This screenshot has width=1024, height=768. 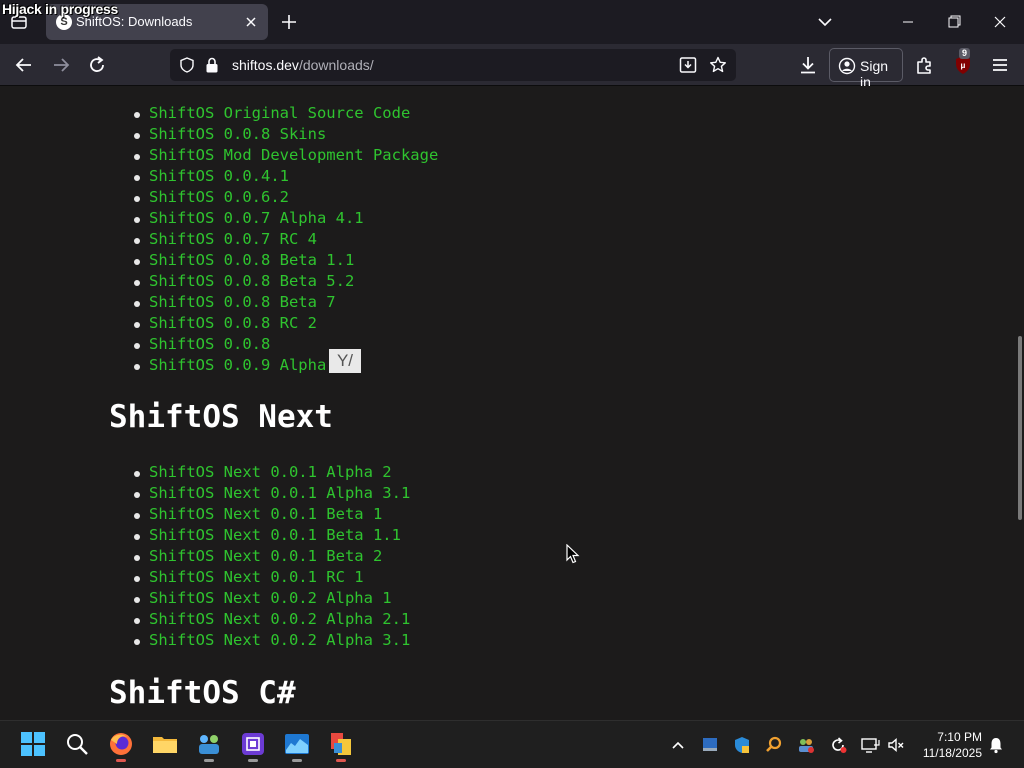 What do you see at coordinates (838, 745) in the screenshot?
I see `sync-refresh-icon` at bounding box center [838, 745].